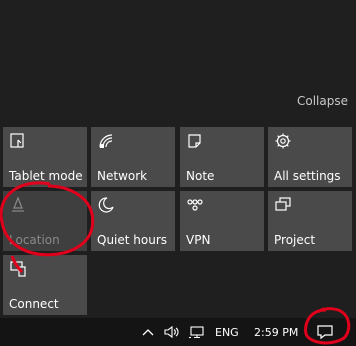 Image resolution: width=356 pixels, height=346 pixels. I want to click on tile-label: Note, so click(200, 176).